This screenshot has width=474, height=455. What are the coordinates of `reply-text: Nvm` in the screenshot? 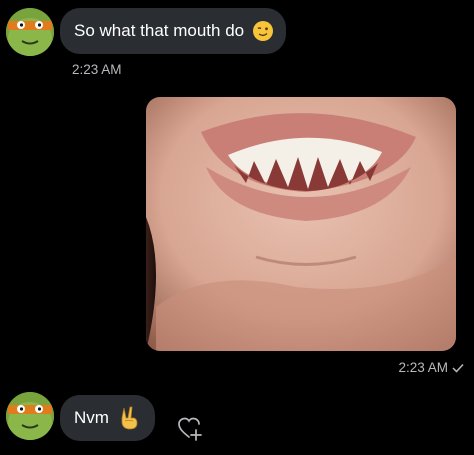 It's located at (91, 417).